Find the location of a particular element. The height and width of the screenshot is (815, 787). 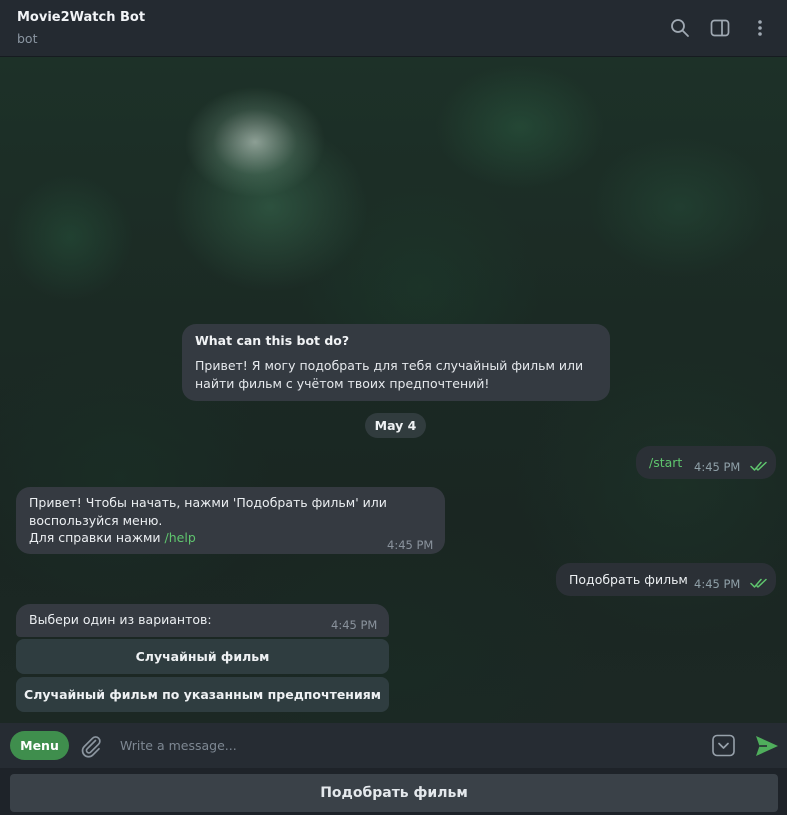

keyboard-toggle-icon is located at coordinates (723, 745).